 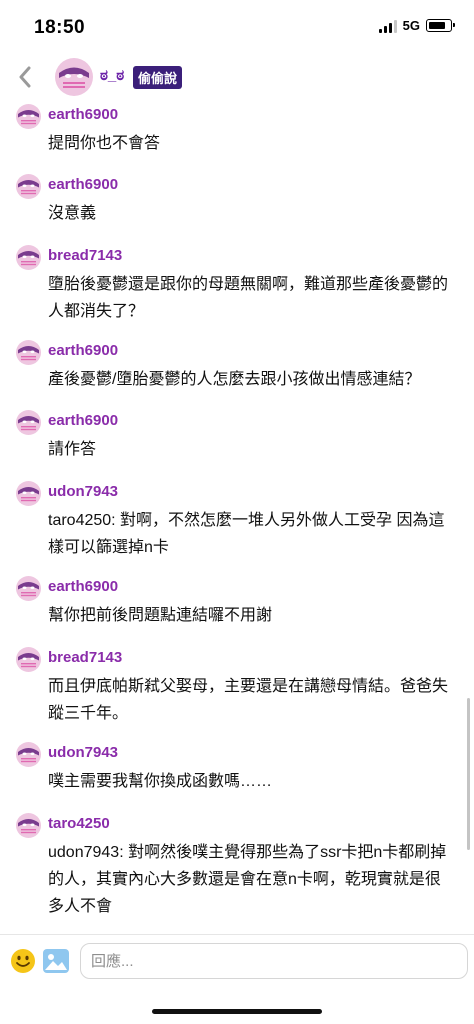 What do you see at coordinates (237, 1011) in the screenshot?
I see `home-indicator` at bounding box center [237, 1011].